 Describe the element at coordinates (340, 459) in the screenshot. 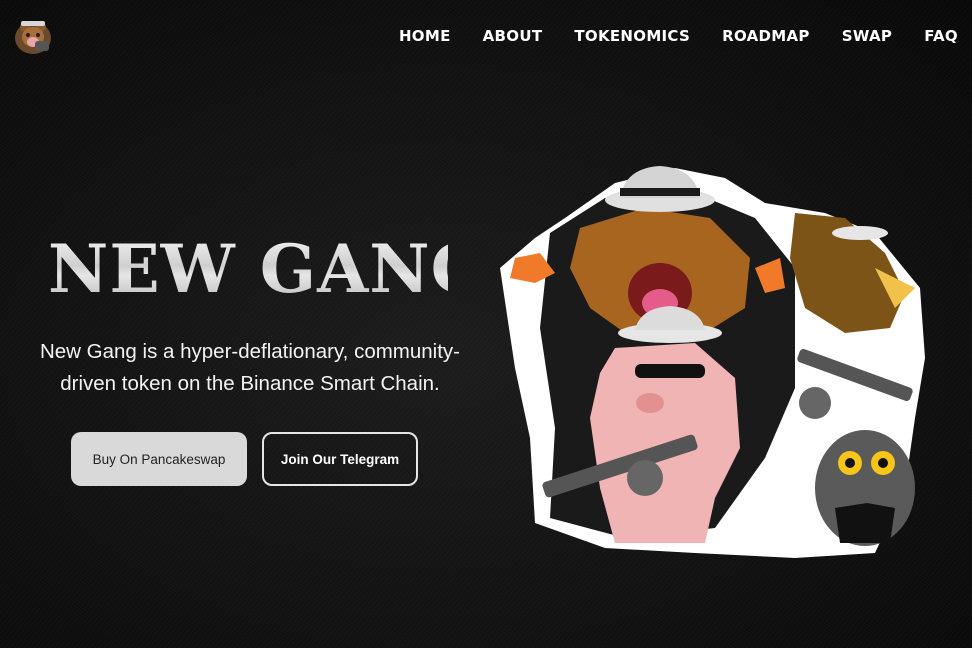

I see `join-telegram-button: Join Our Telegram` at that location.